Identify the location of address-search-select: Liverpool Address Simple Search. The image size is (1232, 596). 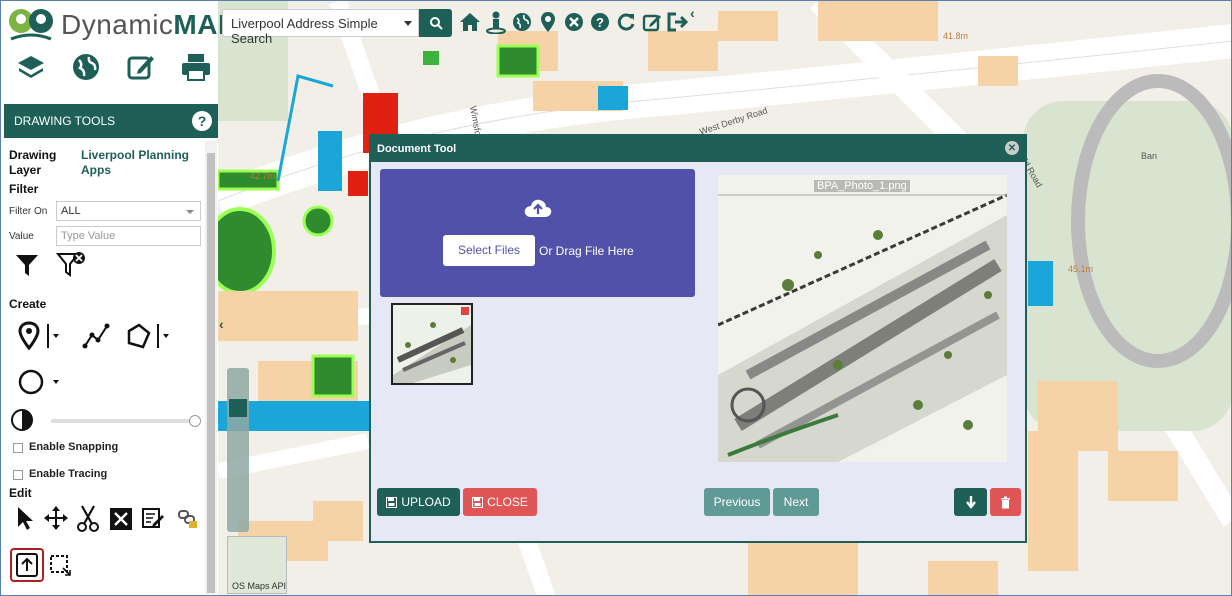
(320, 27).